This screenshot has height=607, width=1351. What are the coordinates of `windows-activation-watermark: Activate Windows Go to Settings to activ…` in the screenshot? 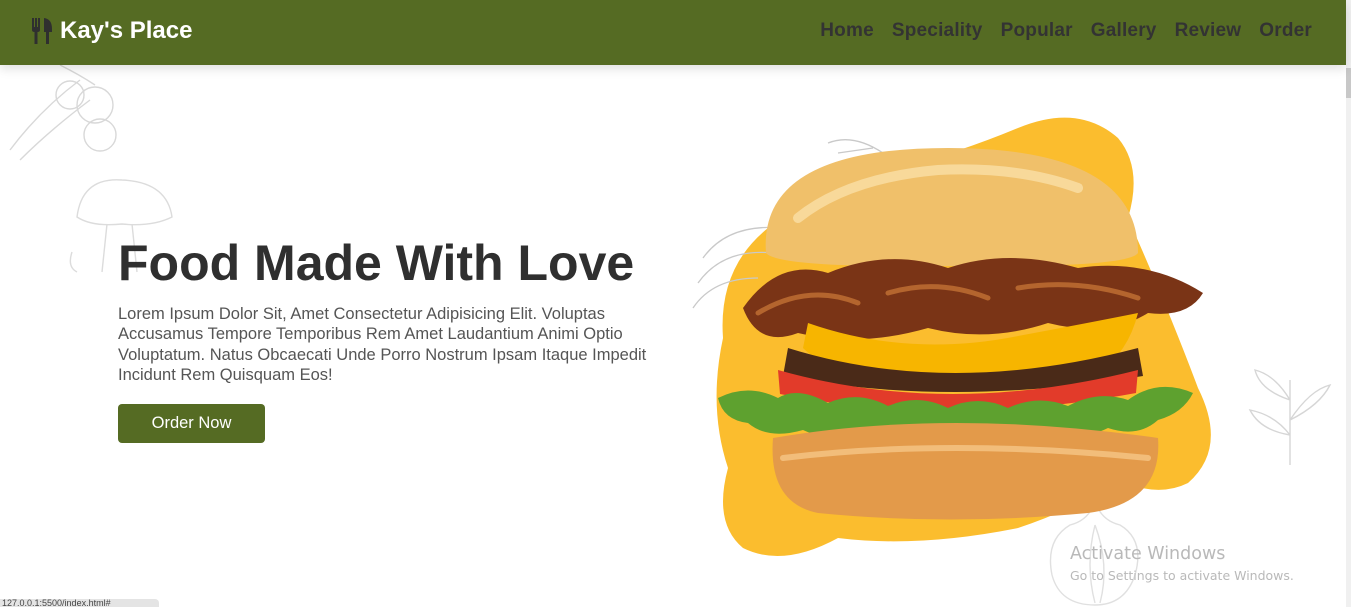 It's located at (1182, 563).